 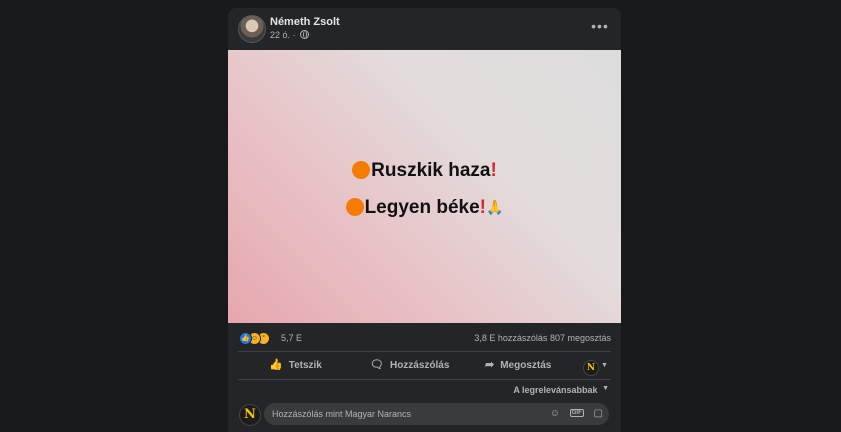 I want to click on like-button-label: Tetszik, so click(x=305, y=365).